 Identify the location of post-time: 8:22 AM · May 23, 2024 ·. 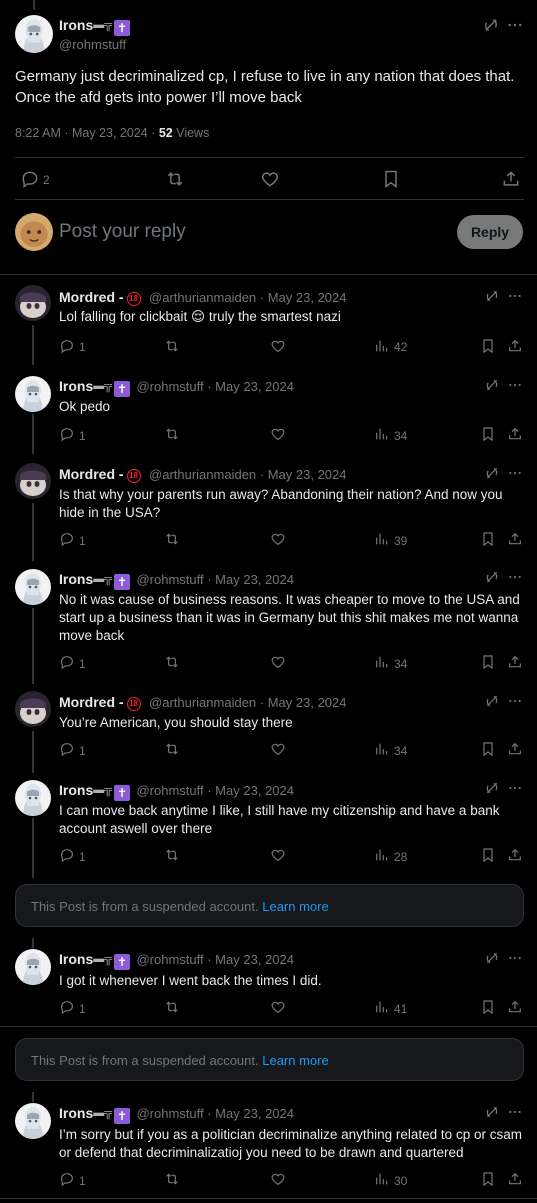
(87, 133).